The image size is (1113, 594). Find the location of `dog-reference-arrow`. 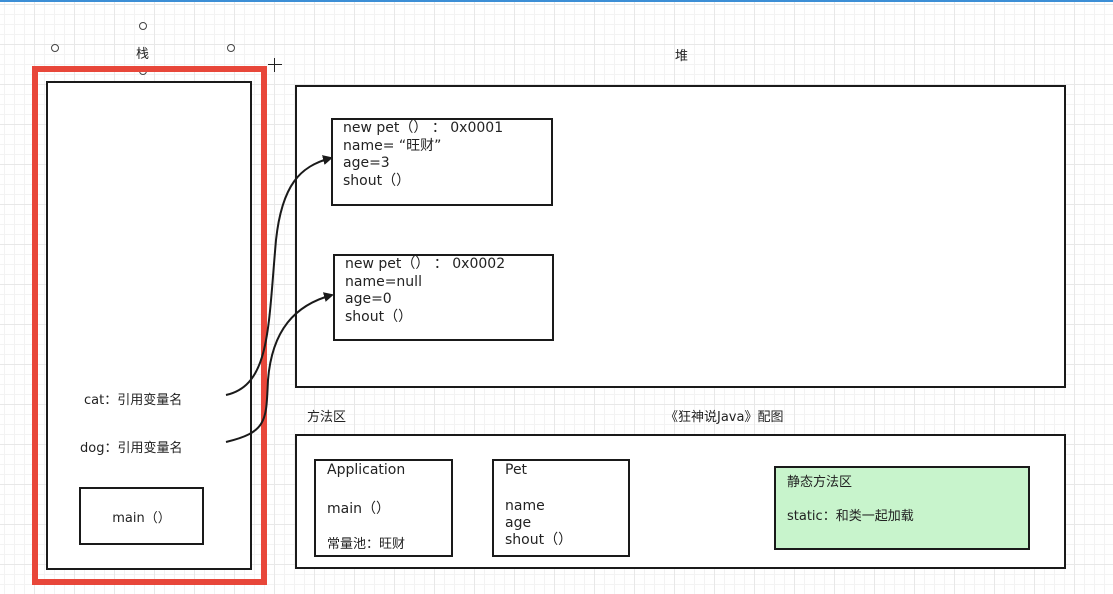

dog-reference-arrow is located at coordinates (279, 367).